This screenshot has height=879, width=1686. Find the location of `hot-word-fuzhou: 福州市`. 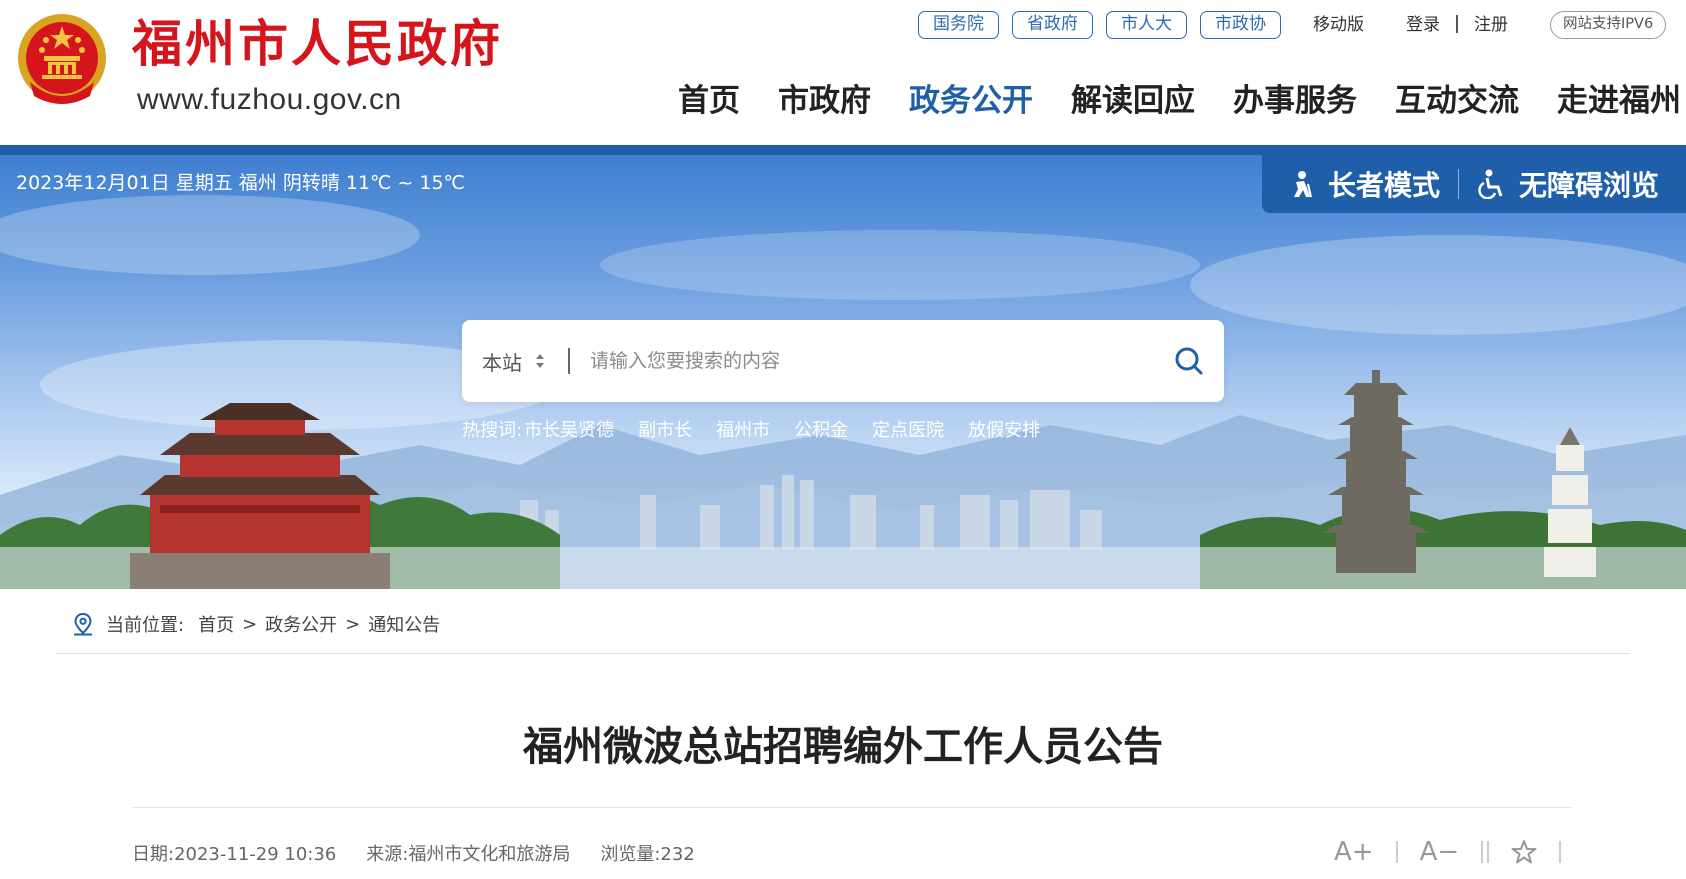

hot-word-fuzhou: 福州市 is located at coordinates (743, 431).